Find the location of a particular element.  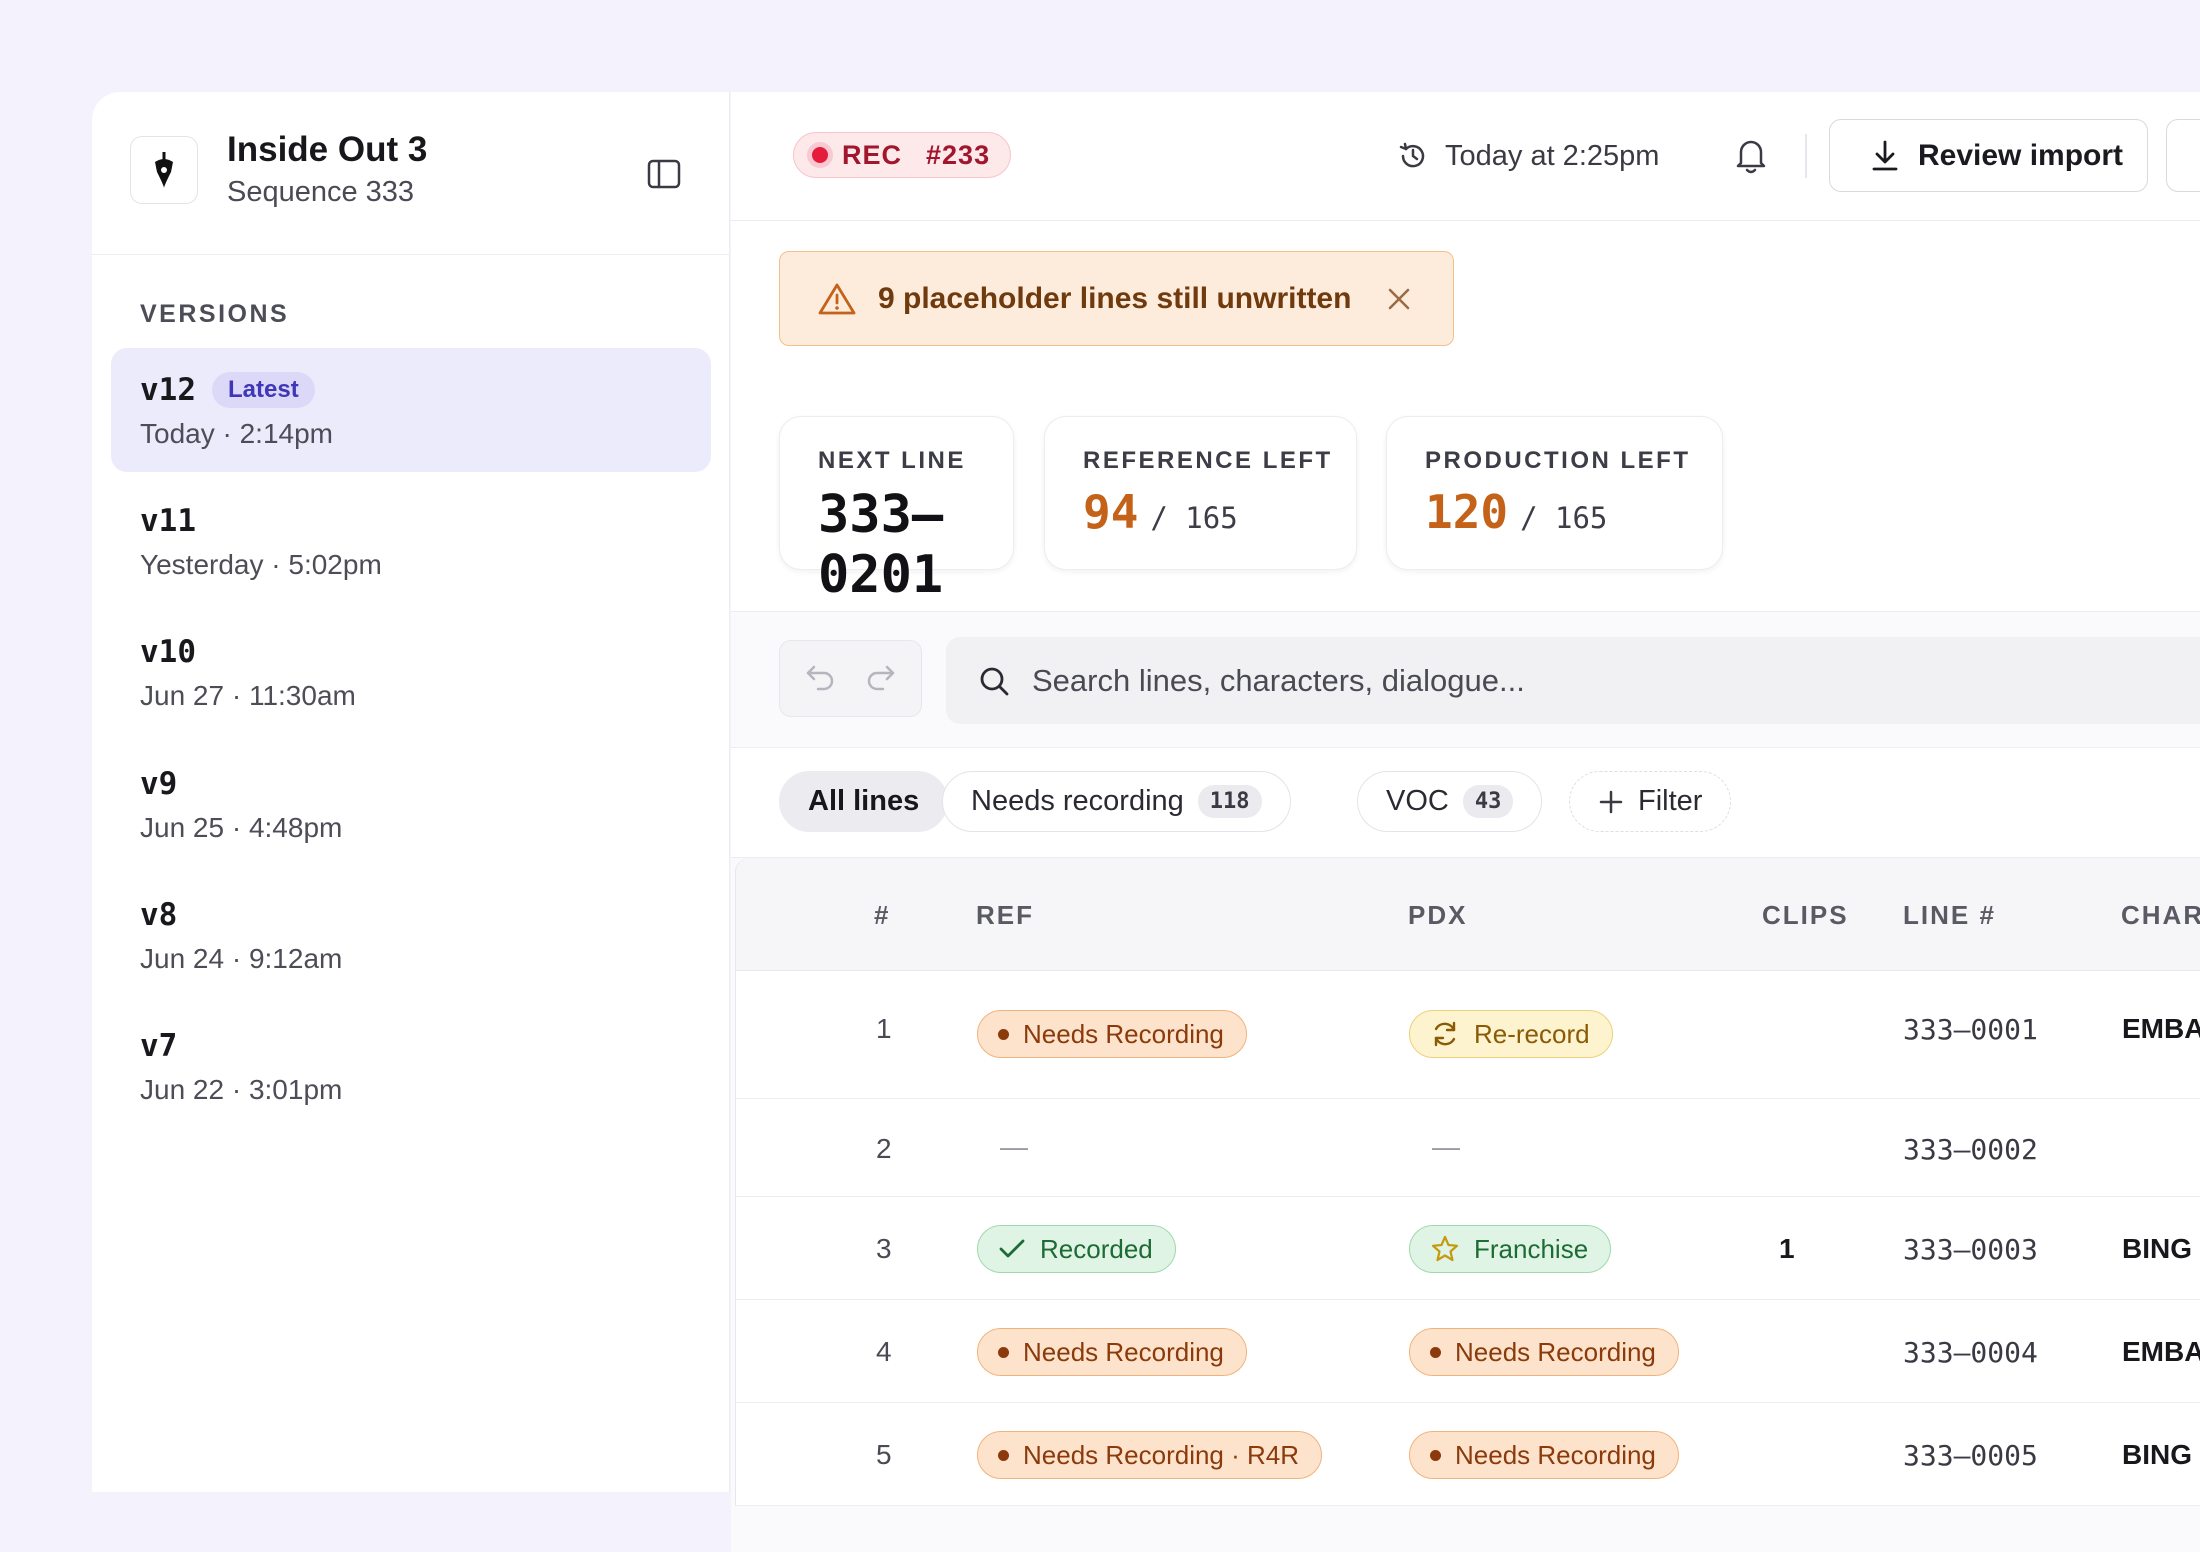

reference-left-value: 94 is located at coordinates (1111, 512).